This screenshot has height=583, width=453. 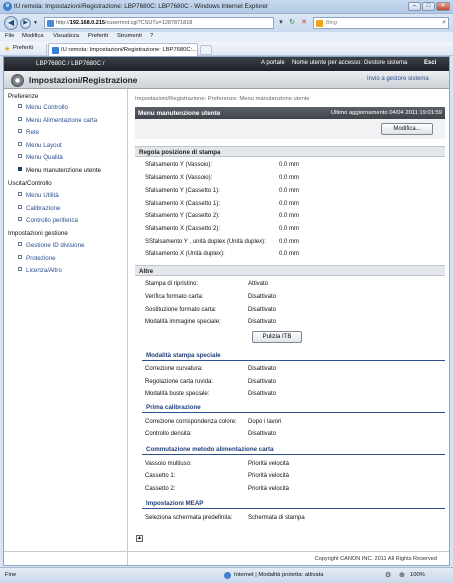 I want to click on sidebar-item-alimentazione-carta: Menu Alimentazione carta, so click(x=57, y=120).